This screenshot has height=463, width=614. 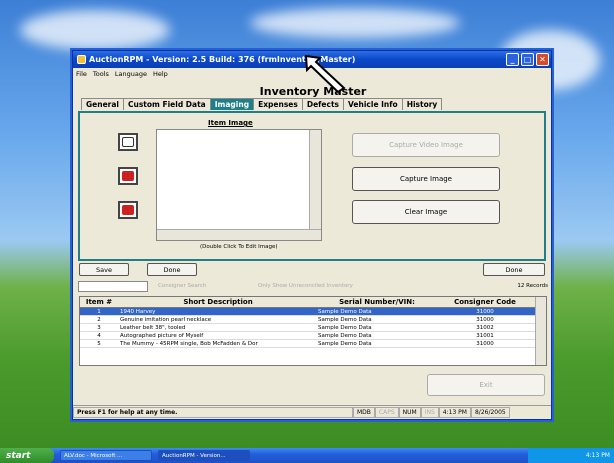 I want to click on tab-custom-field-data: Custom Field Data, so click(x=167, y=104).